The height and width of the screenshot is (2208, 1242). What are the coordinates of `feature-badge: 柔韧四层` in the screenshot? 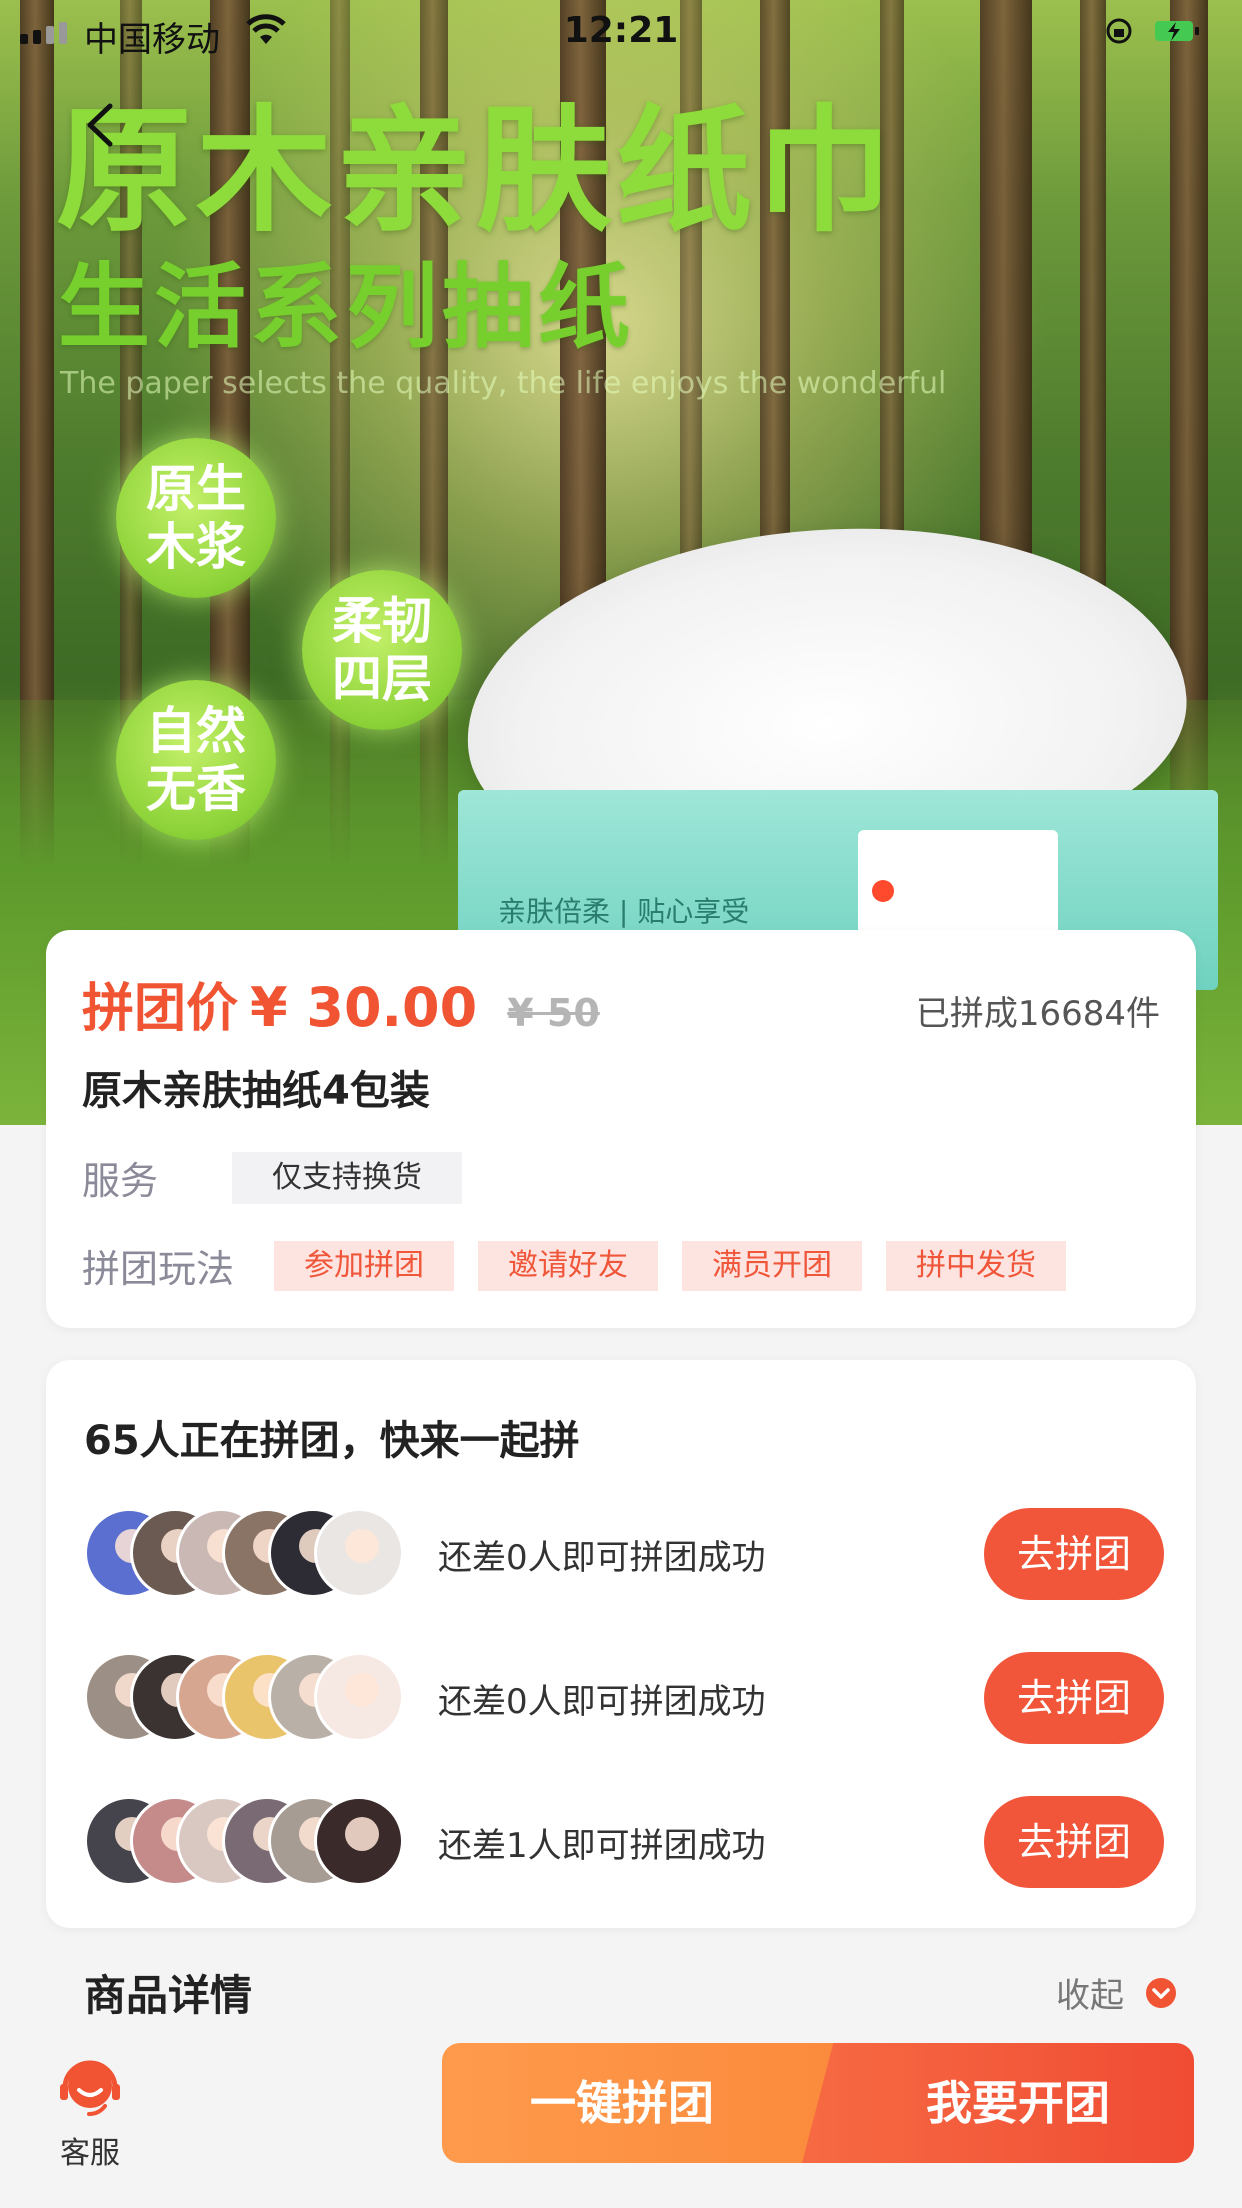 It's located at (382, 650).